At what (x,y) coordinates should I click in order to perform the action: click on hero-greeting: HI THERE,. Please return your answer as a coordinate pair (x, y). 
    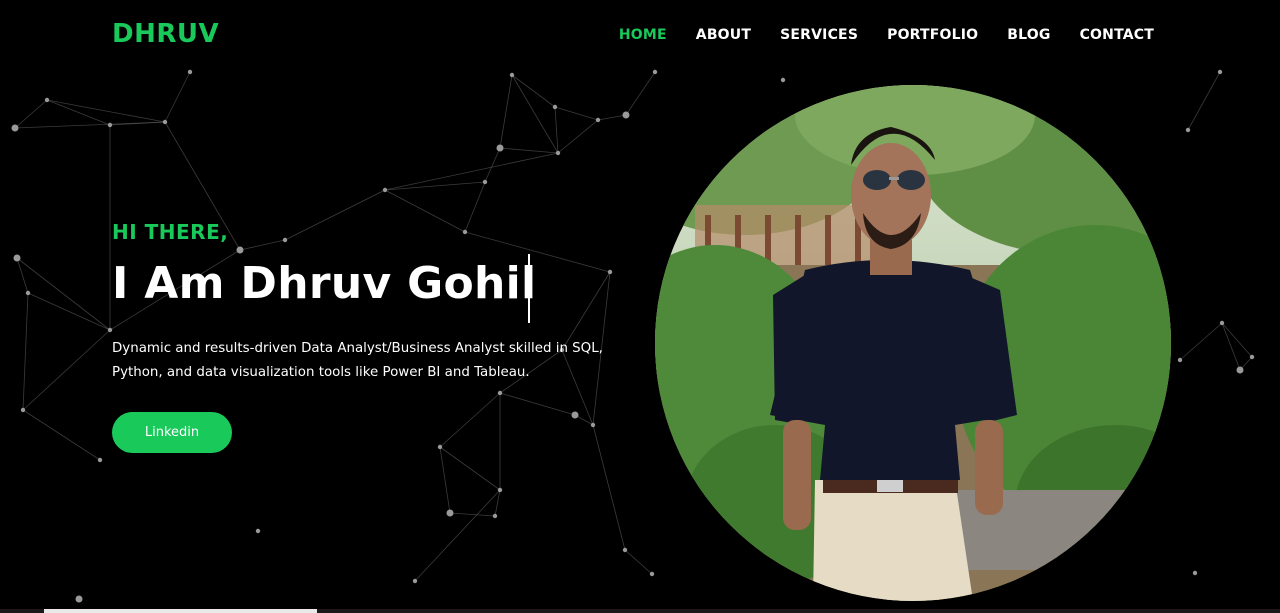
    Looking at the image, I should click on (170, 232).